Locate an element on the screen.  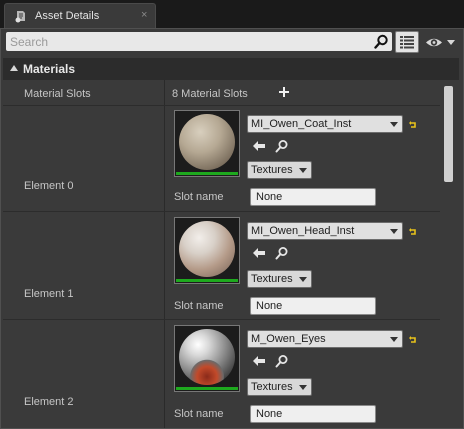
search-box is located at coordinates (199, 41).